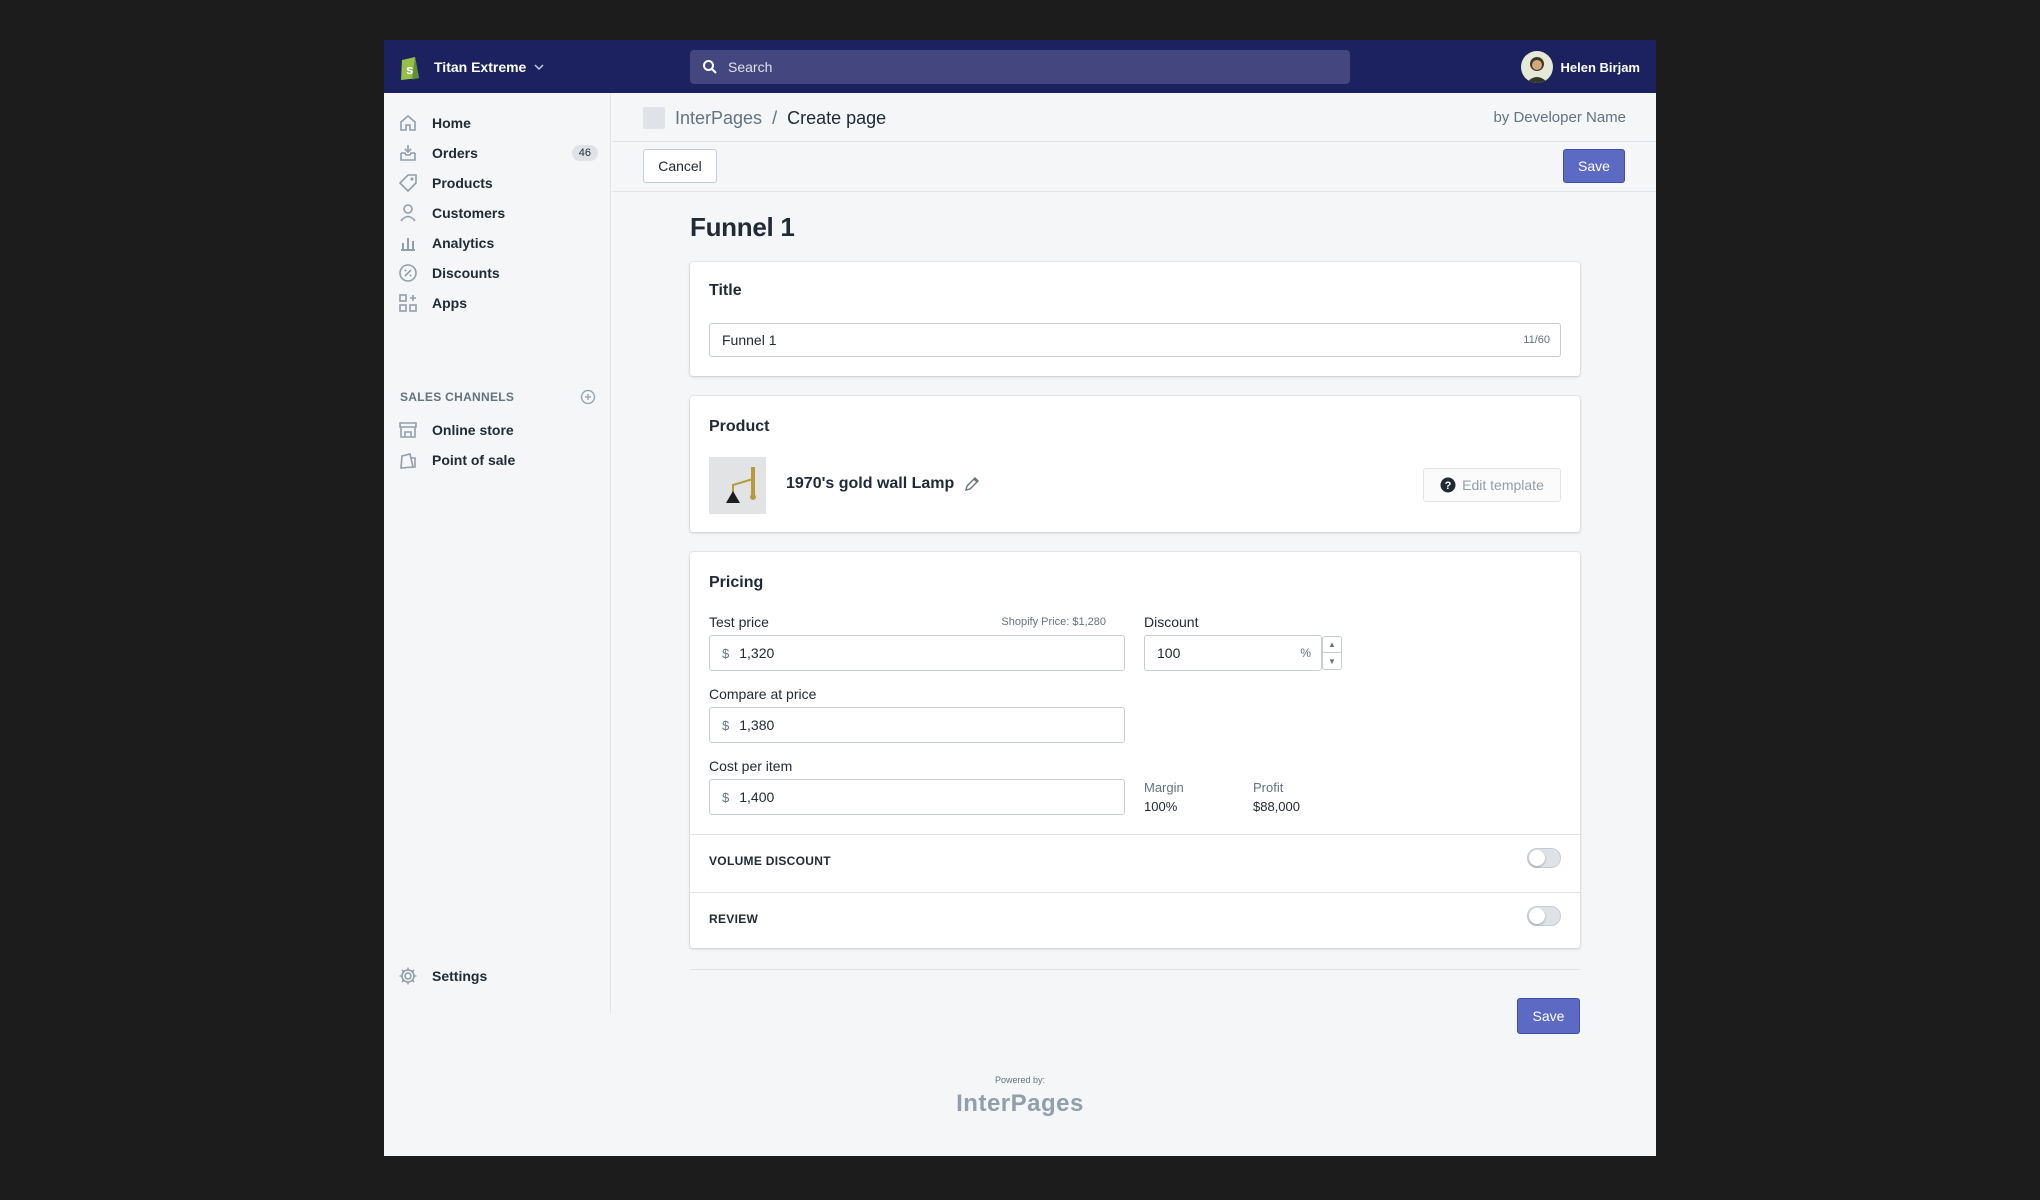 The width and height of the screenshot is (2040, 1200). Describe the element at coordinates (1594, 166) in the screenshot. I see `save-button-top: Save` at that location.